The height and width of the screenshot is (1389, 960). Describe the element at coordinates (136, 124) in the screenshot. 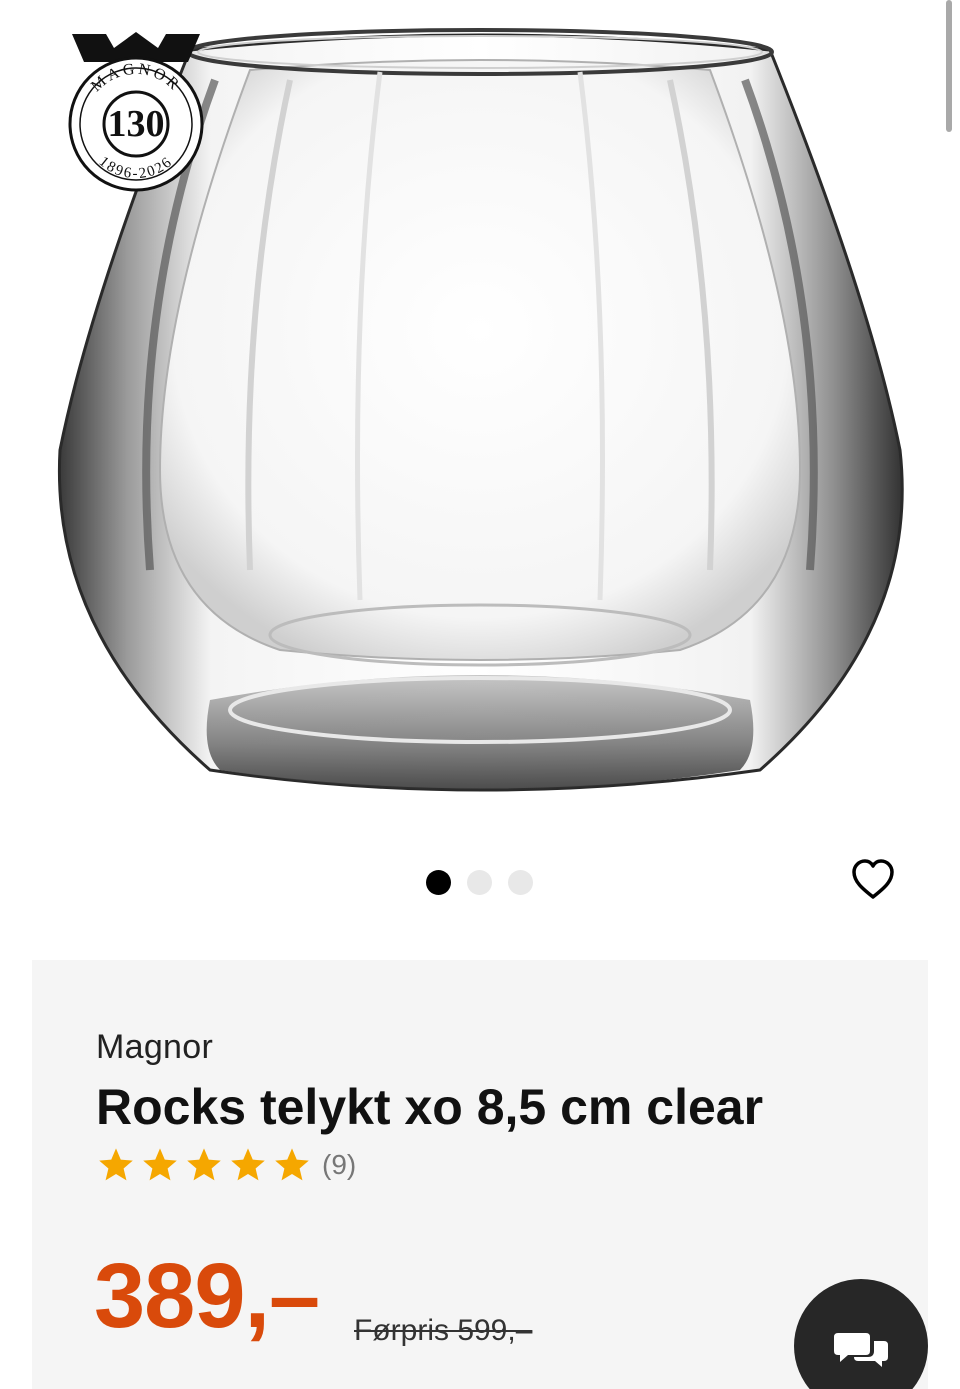

I see `badge-number: 130` at that location.